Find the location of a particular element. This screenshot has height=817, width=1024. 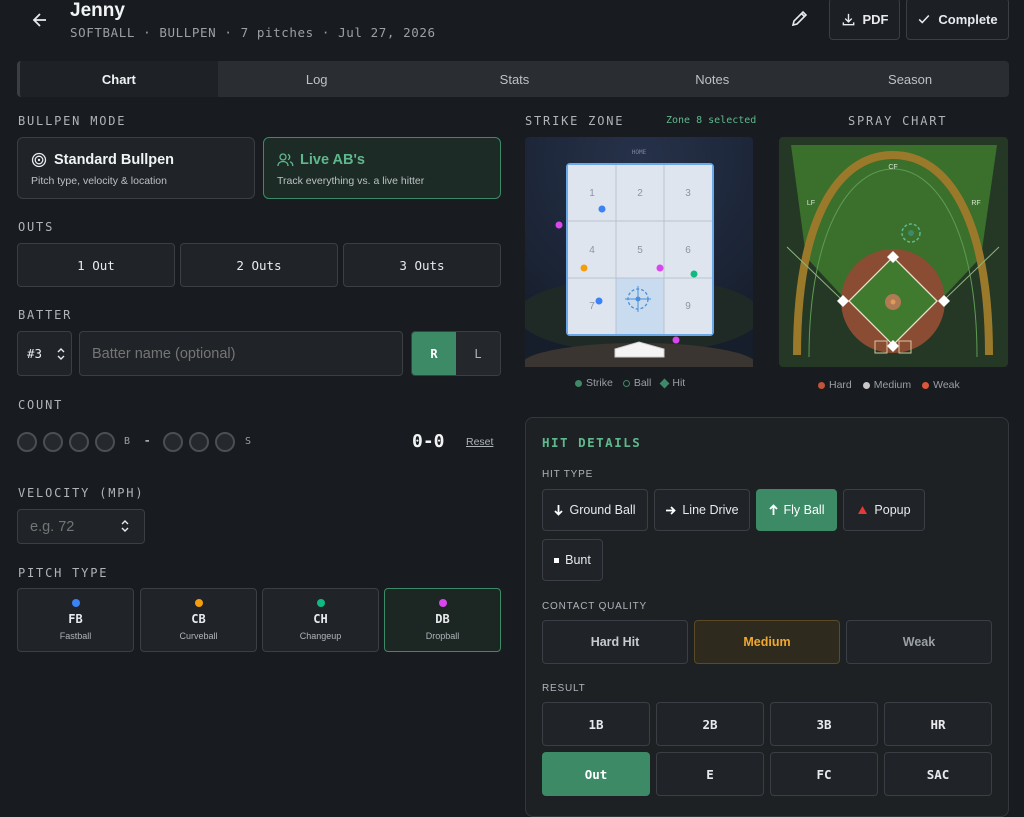

strike-legend-dot is located at coordinates (578, 383).